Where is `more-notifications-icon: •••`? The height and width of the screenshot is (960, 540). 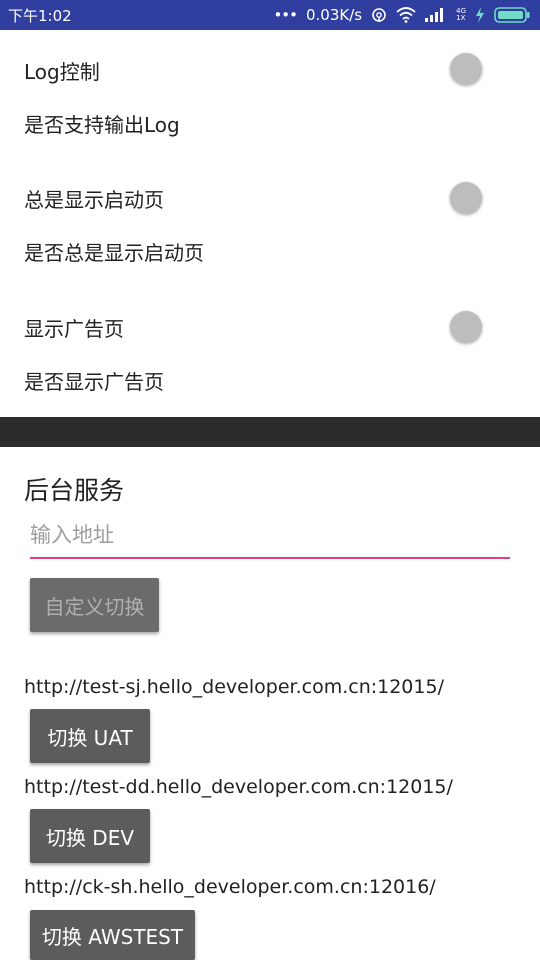
more-notifications-icon: ••• is located at coordinates (285, 14).